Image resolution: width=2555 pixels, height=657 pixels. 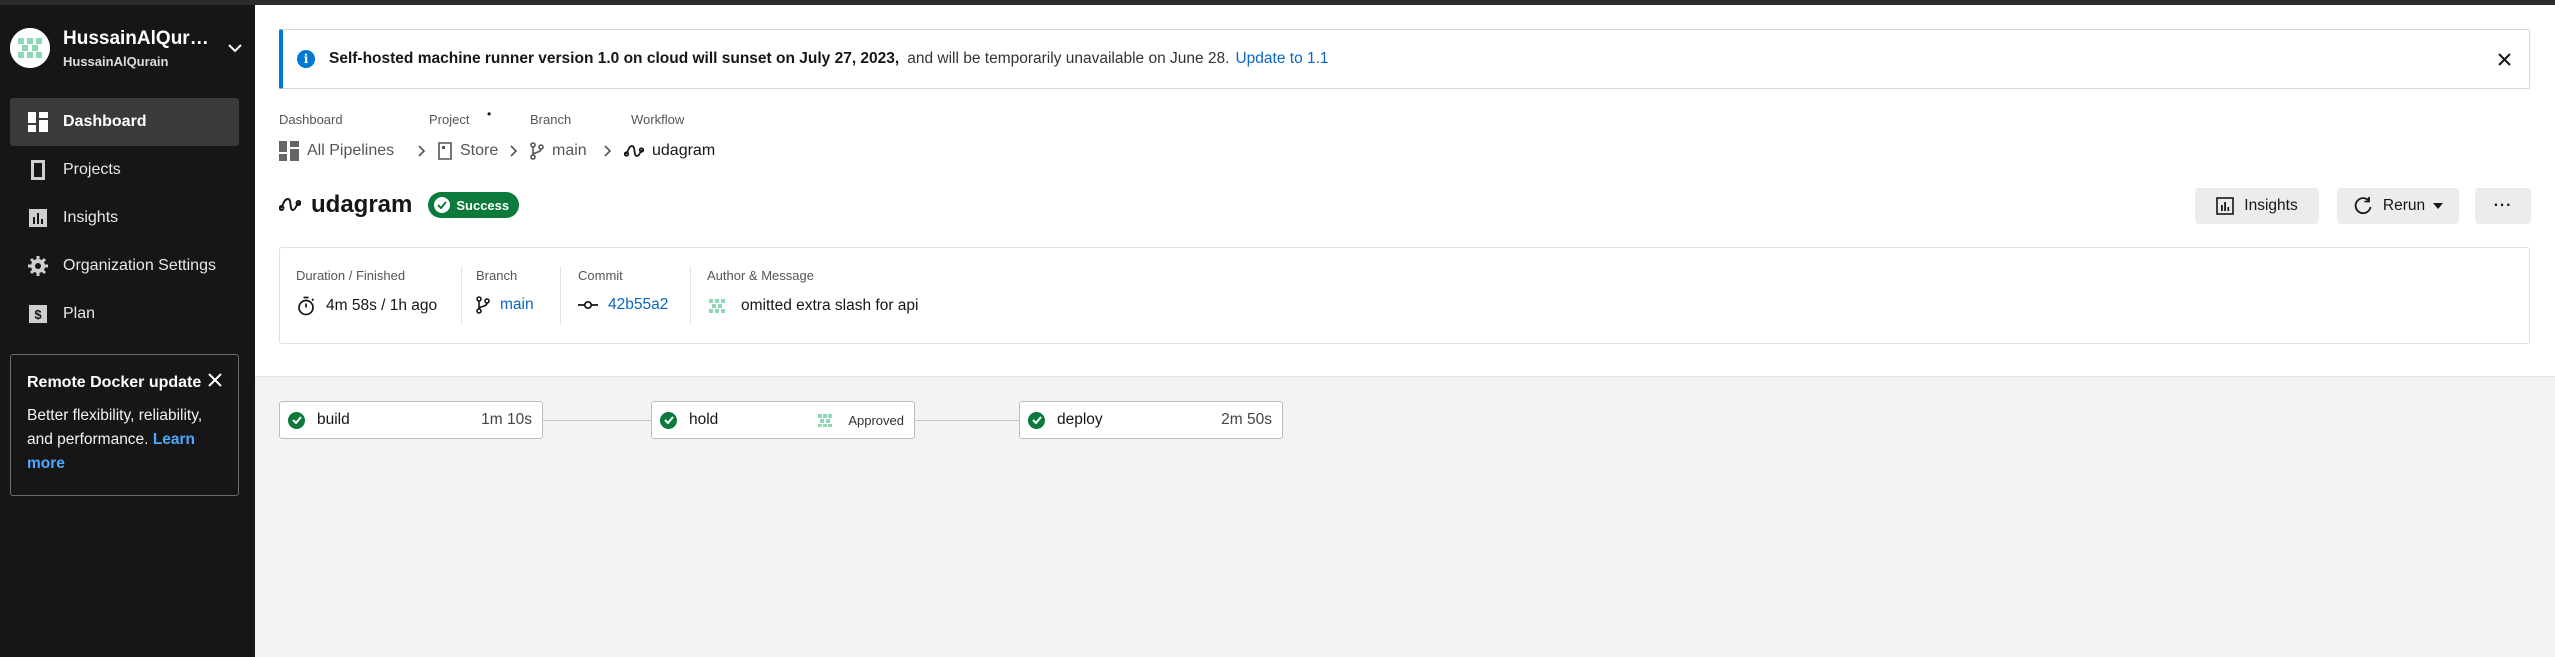 I want to click on org-username: HussainAlQurain, so click(x=116, y=61).